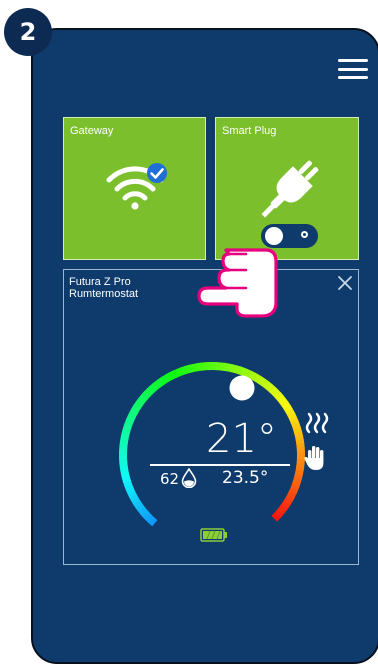 This screenshot has width=378, height=664. I want to click on step-badge: 2, so click(28, 32).